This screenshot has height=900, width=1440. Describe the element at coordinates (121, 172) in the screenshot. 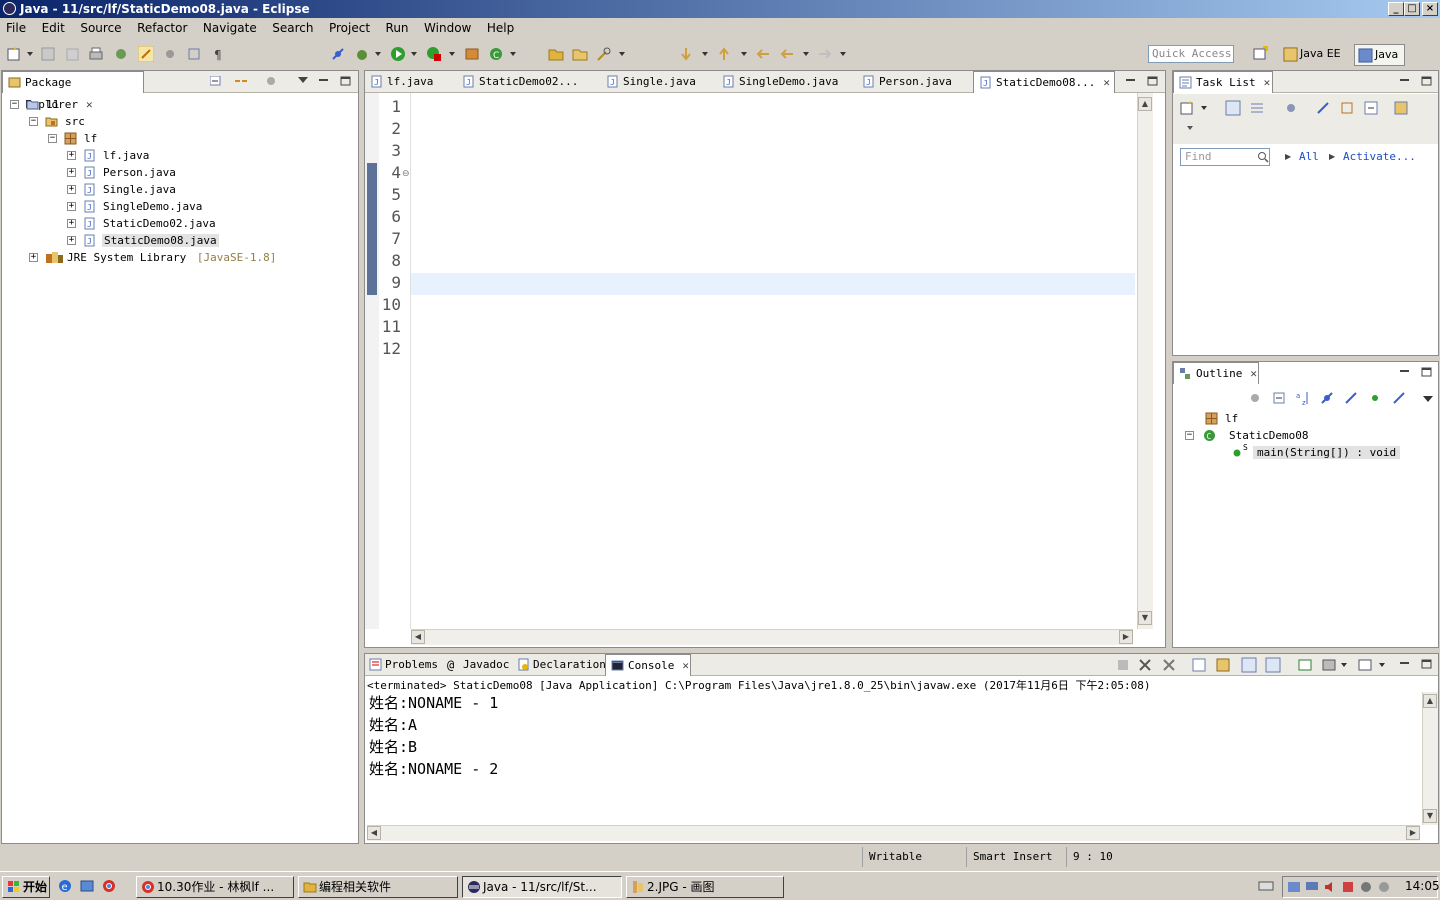

I see `tree-item-file: + J Person.java` at that location.